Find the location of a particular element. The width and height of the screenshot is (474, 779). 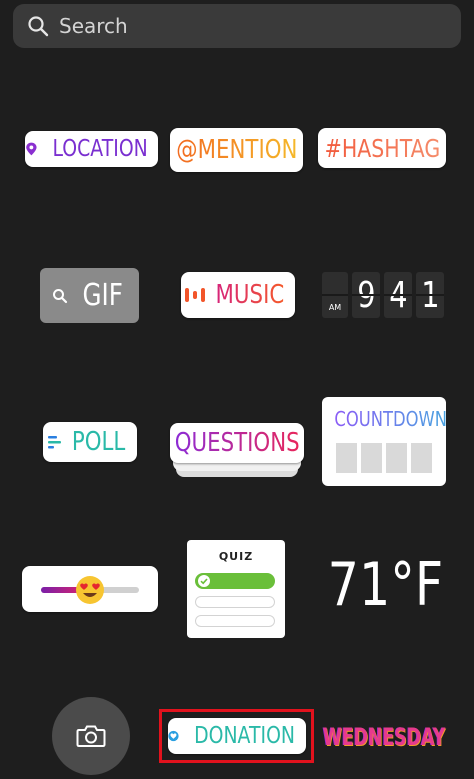

mention-sticker: @MENTION is located at coordinates (236, 150).